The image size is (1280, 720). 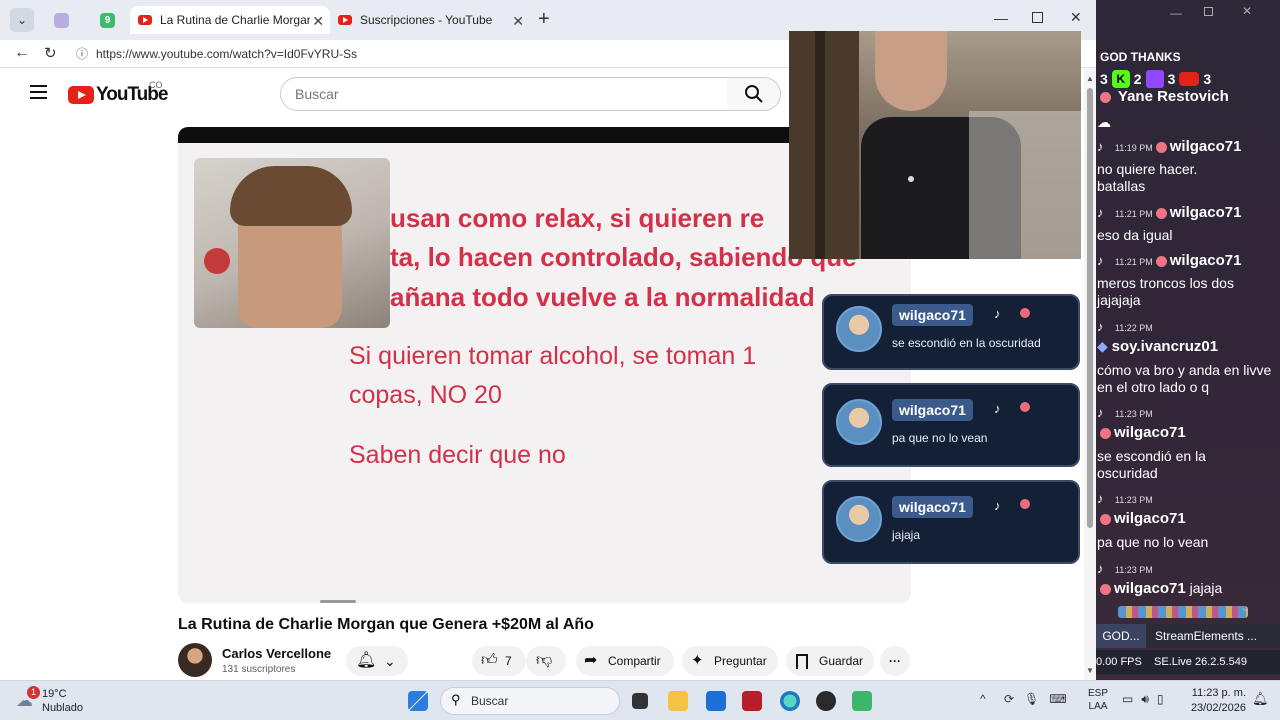 I want to click on scrollbar-thumb, so click(x=1090, y=308).